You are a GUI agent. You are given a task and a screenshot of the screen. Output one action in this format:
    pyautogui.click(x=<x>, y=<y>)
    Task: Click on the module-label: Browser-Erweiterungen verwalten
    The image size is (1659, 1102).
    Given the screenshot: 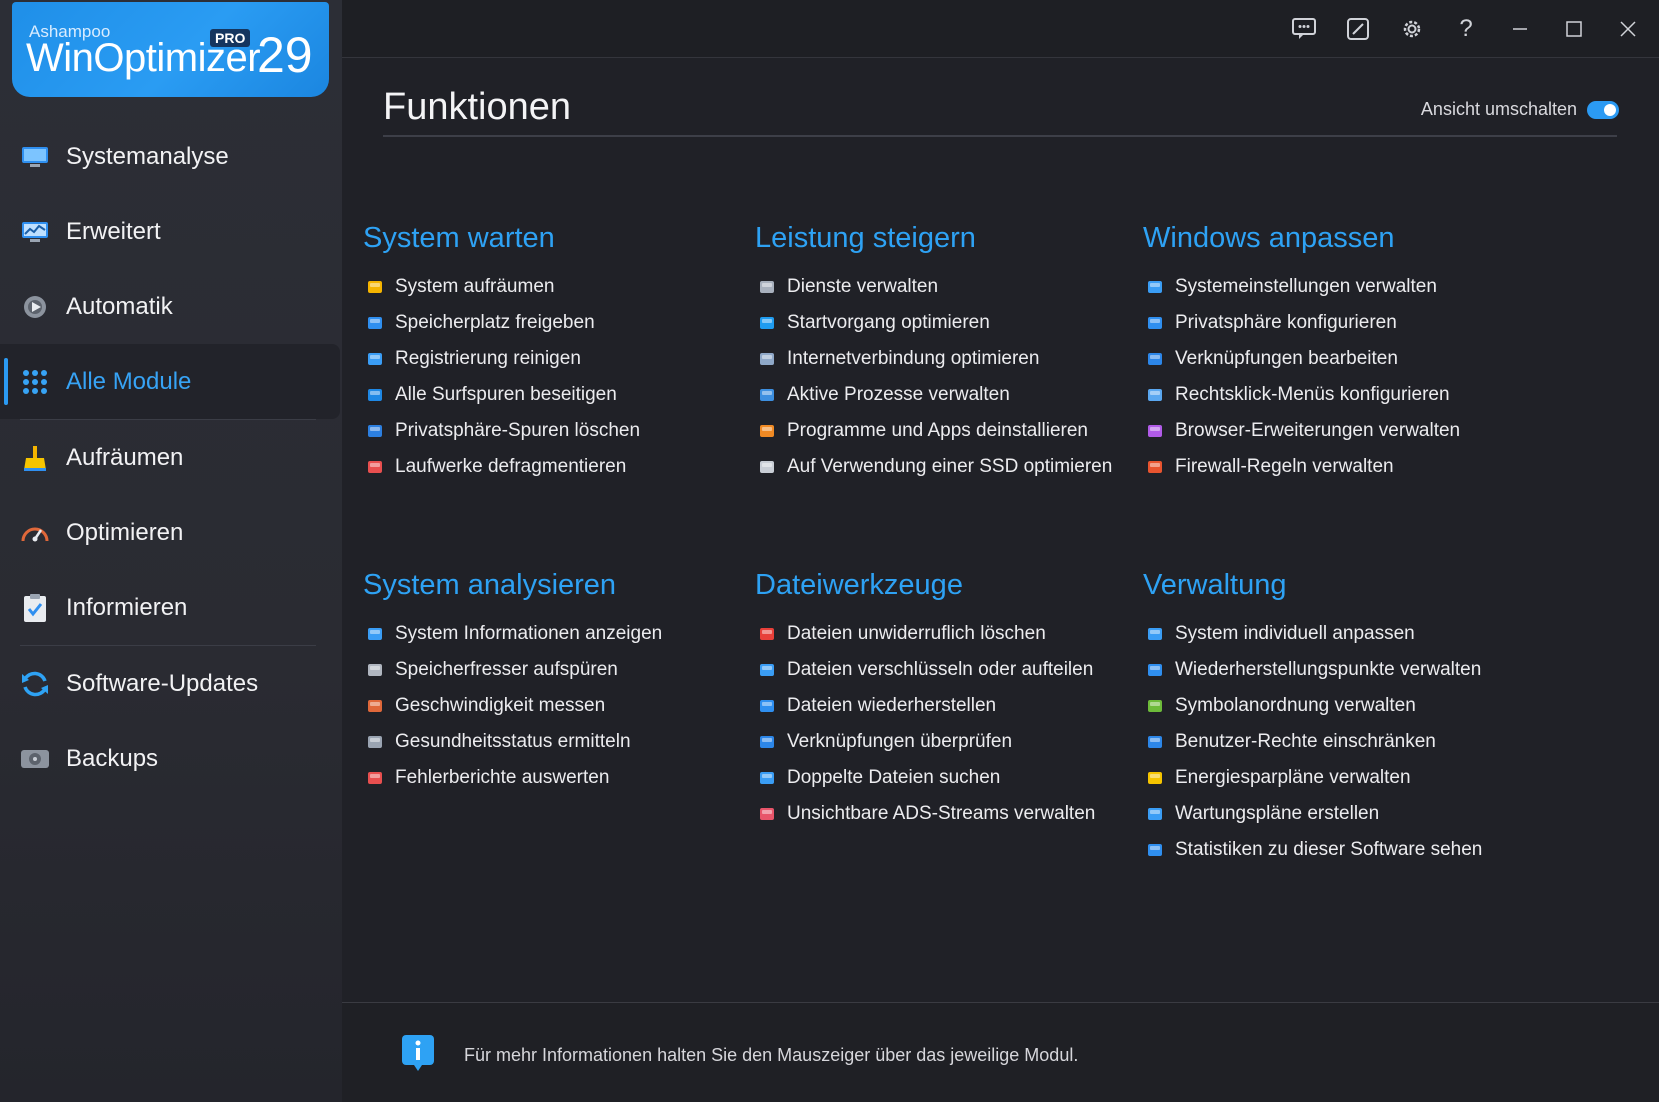 What is the action you would take?
    pyautogui.click(x=1318, y=430)
    